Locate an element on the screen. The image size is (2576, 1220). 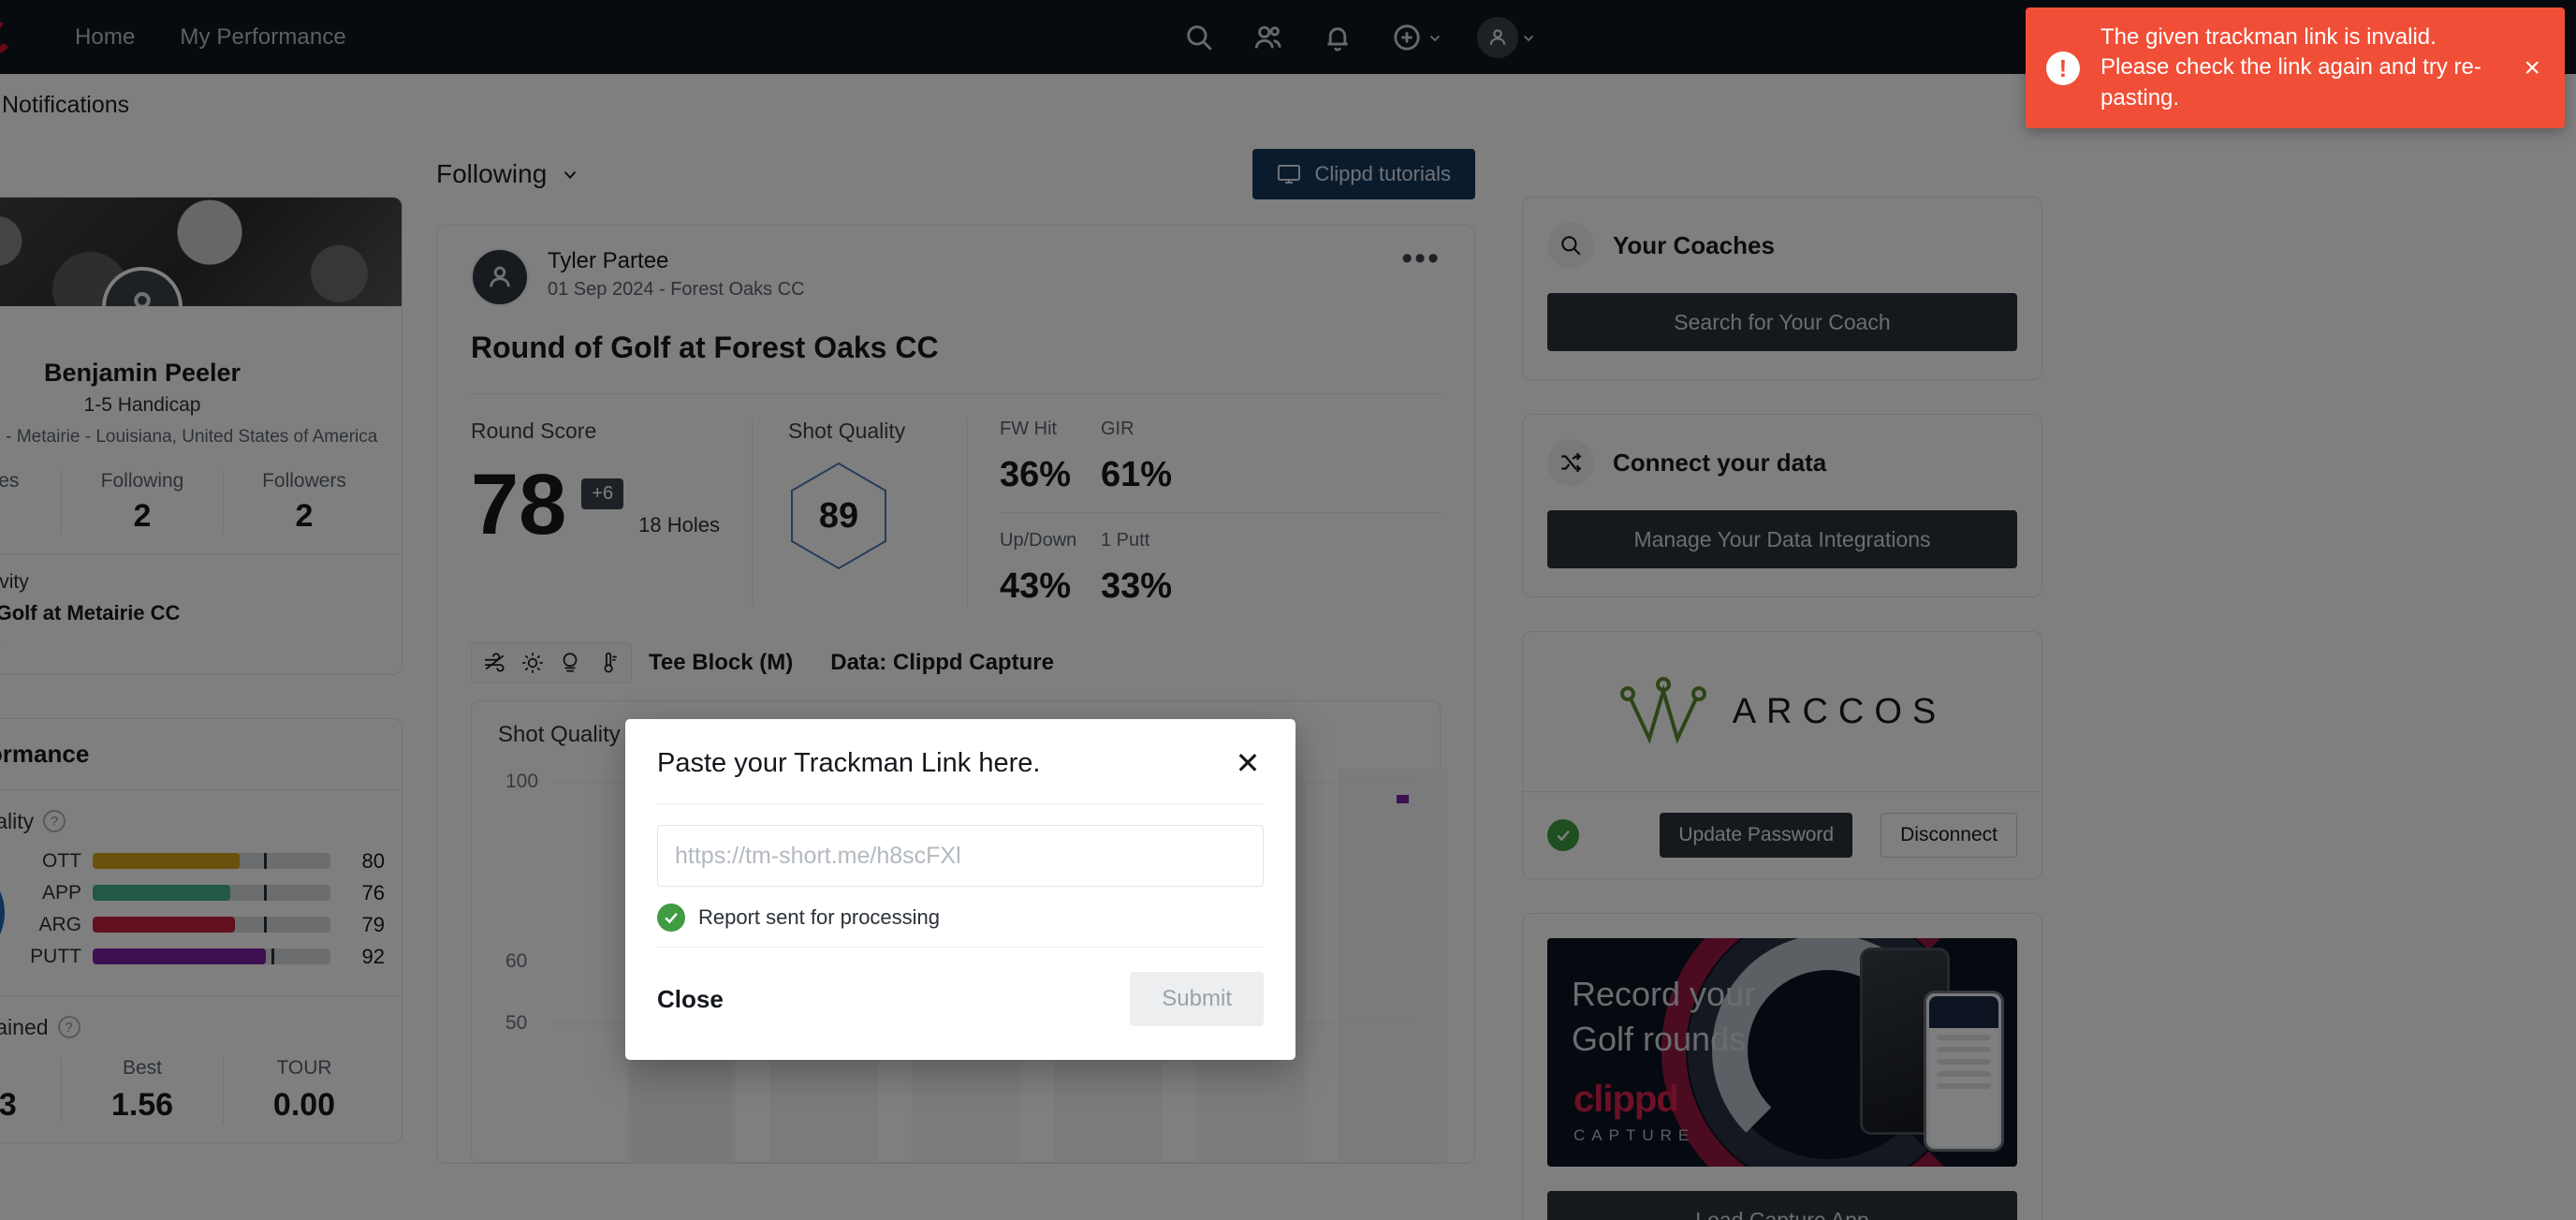
error-exclamation-icon: ! is located at coordinates (2063, 68).